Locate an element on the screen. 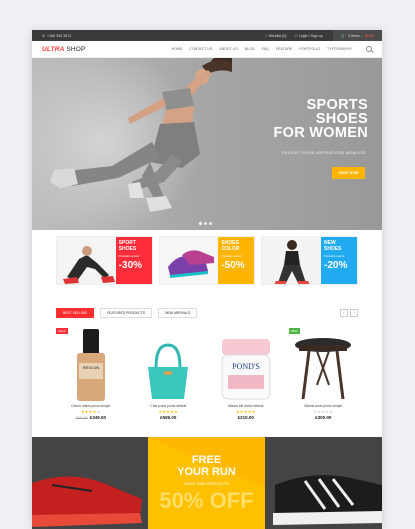 The width and height of the screenshot is (415, 529). cart-button: 🛒 0 items - $0.00 is located at coordinates (357, 35).